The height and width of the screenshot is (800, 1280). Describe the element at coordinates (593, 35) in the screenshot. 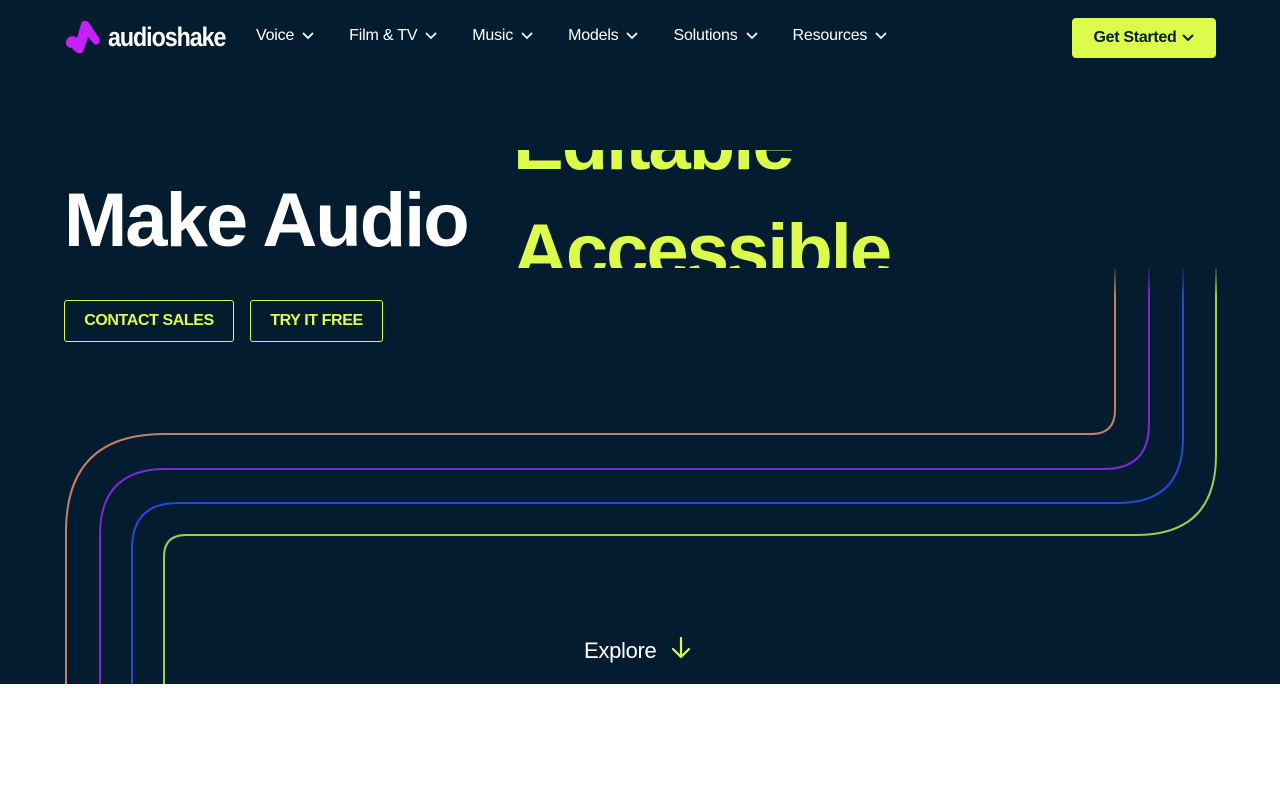

I see `nav-item-label: Models` at that location.